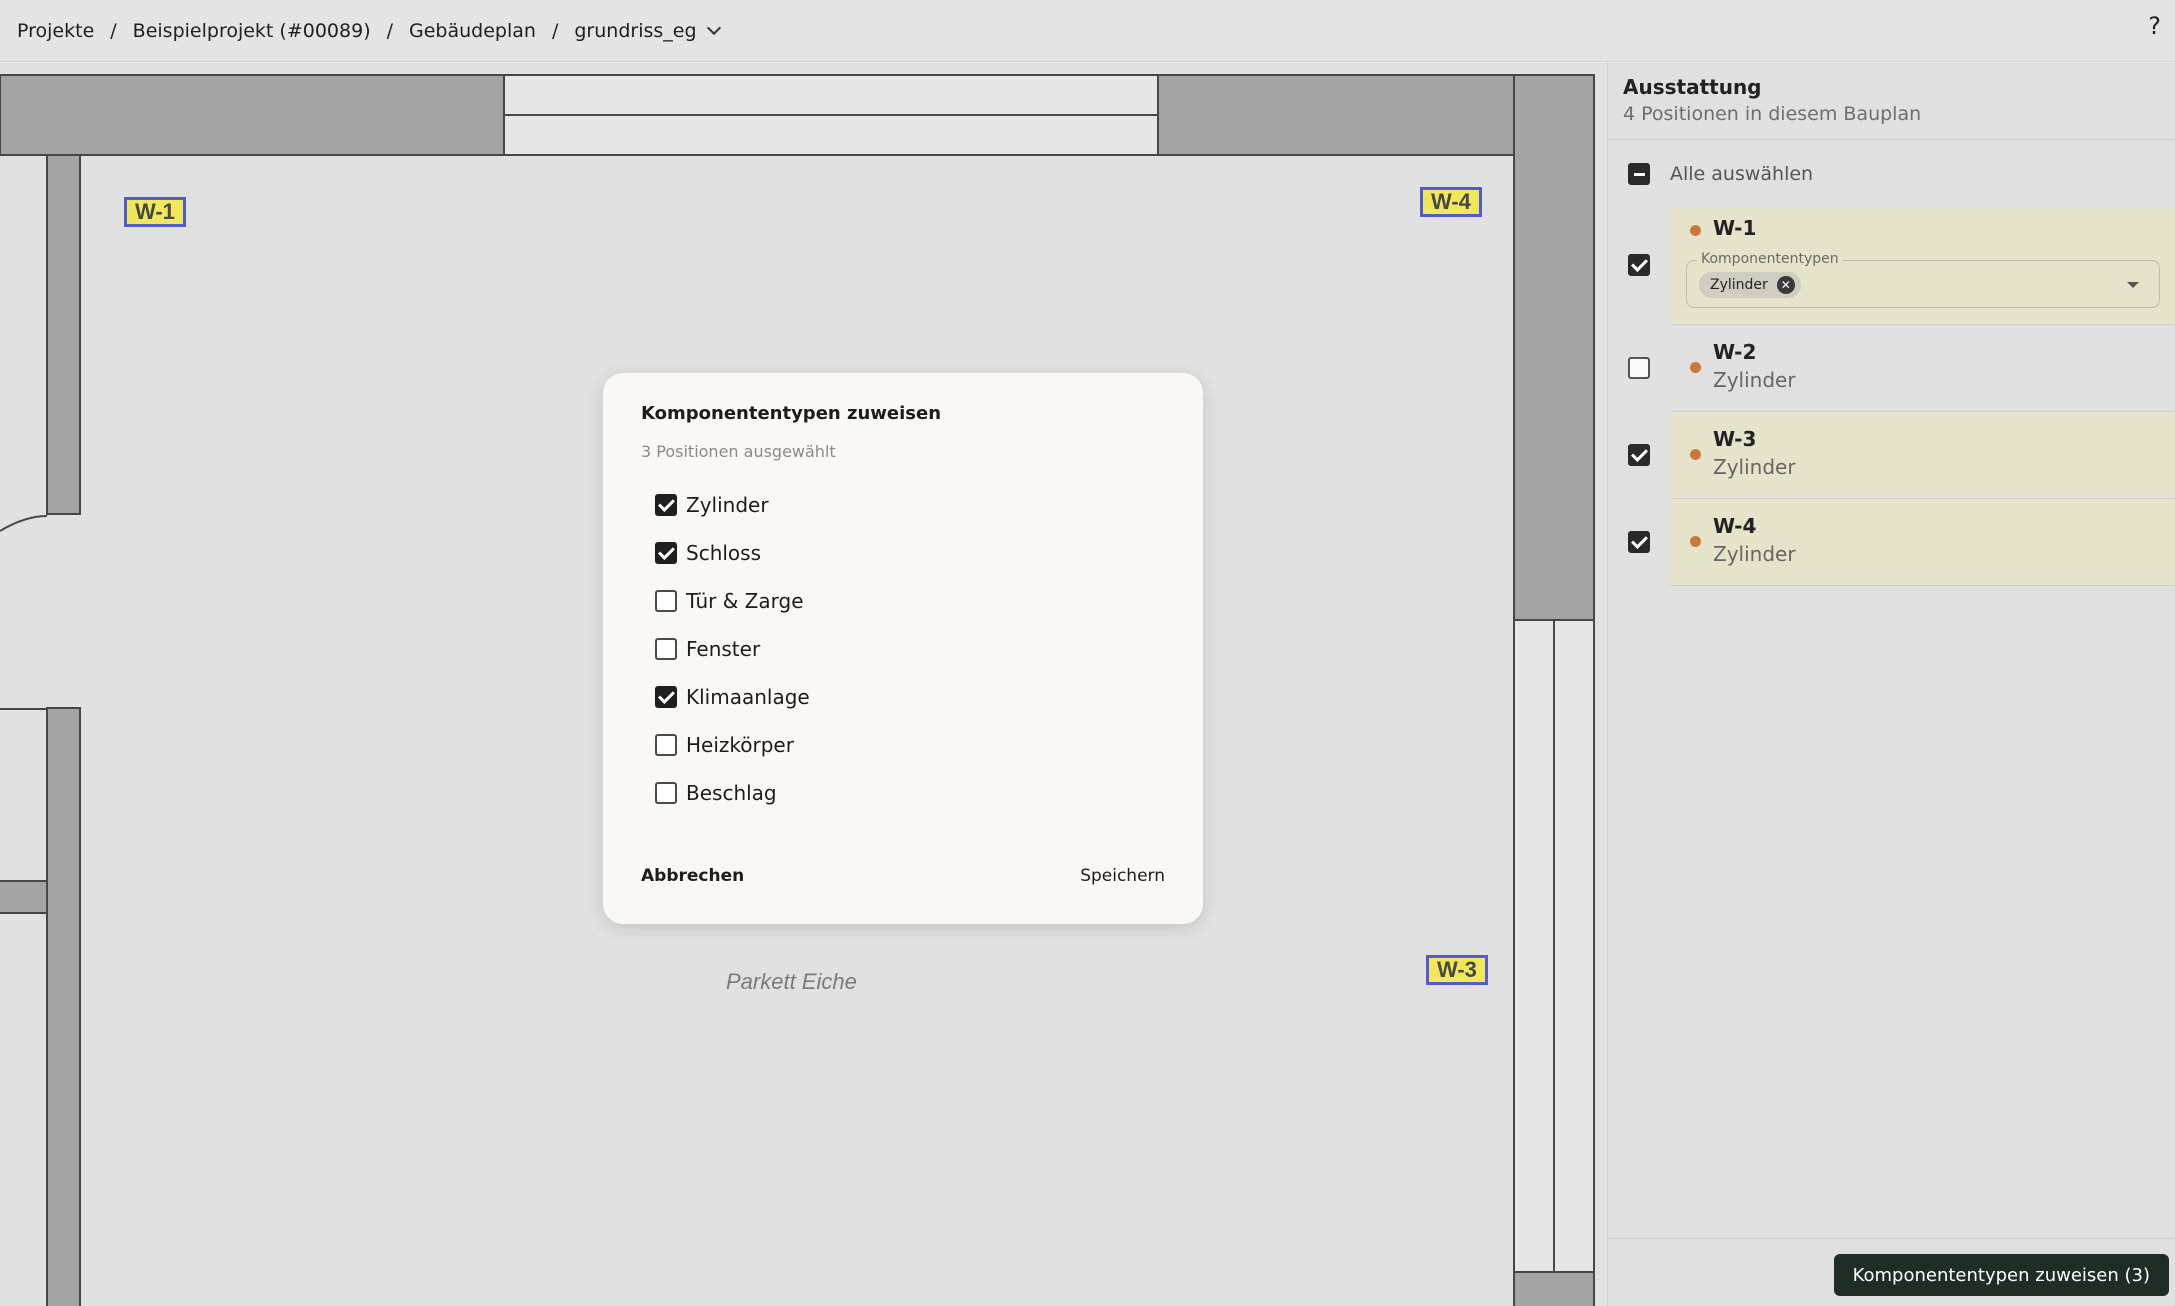 The image size is (2175, 1306). I want to click on item-name: W-3, so click(1735, 439).